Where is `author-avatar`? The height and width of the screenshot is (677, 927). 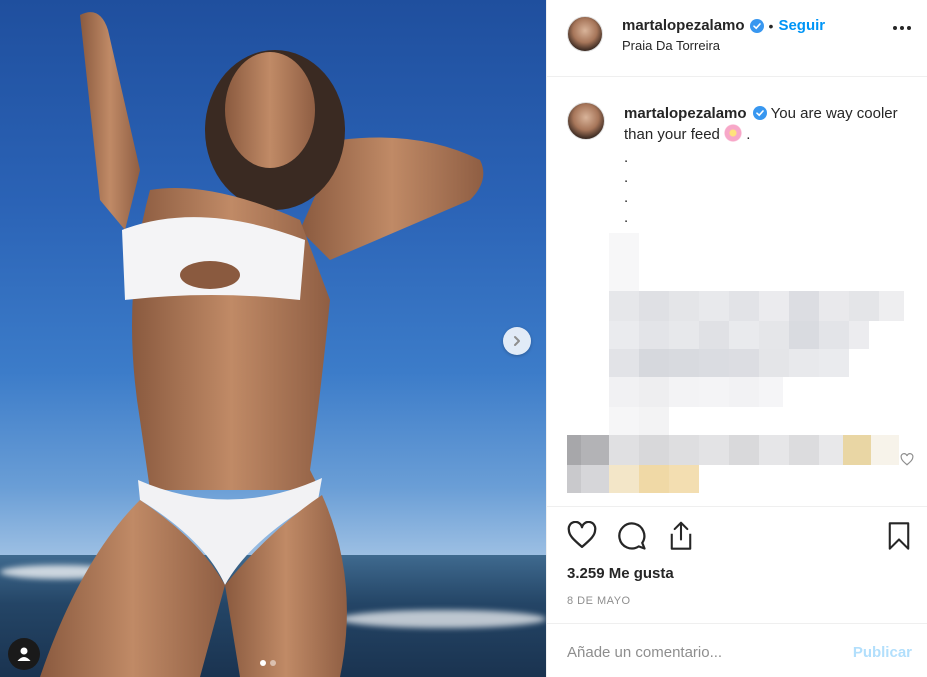 author-avatar is located at coordinates (585, 34).